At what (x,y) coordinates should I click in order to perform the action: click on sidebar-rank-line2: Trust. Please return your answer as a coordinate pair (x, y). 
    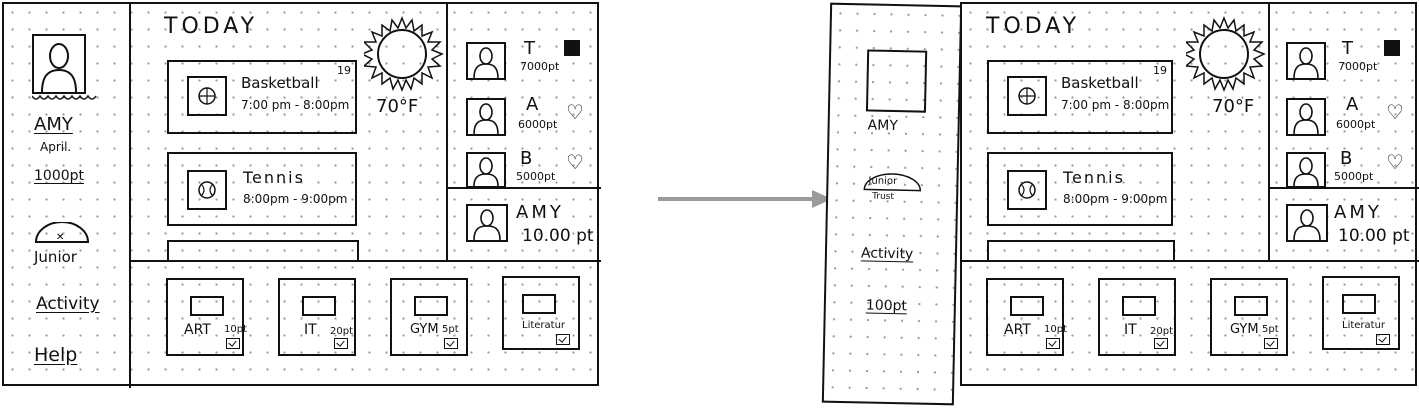
    Looking at the image, I should click on (883, 197).